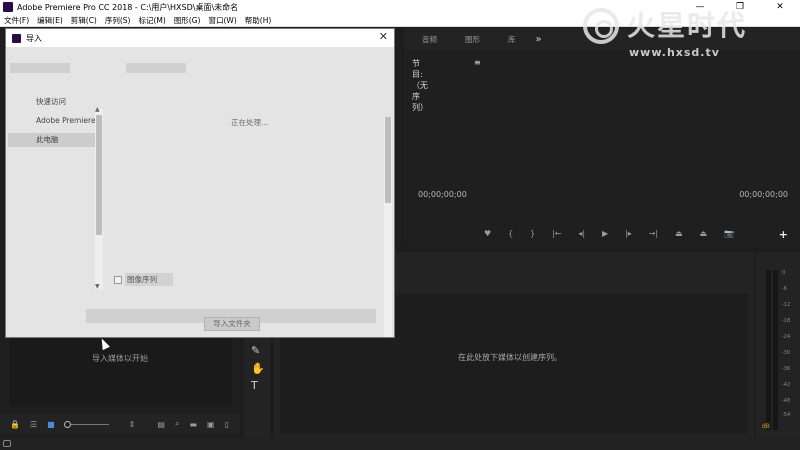  What do you see at coordinates (653, 233) in the screenshot?
I see `go-to-out-icon: →|` at bounding box center [653, 233].